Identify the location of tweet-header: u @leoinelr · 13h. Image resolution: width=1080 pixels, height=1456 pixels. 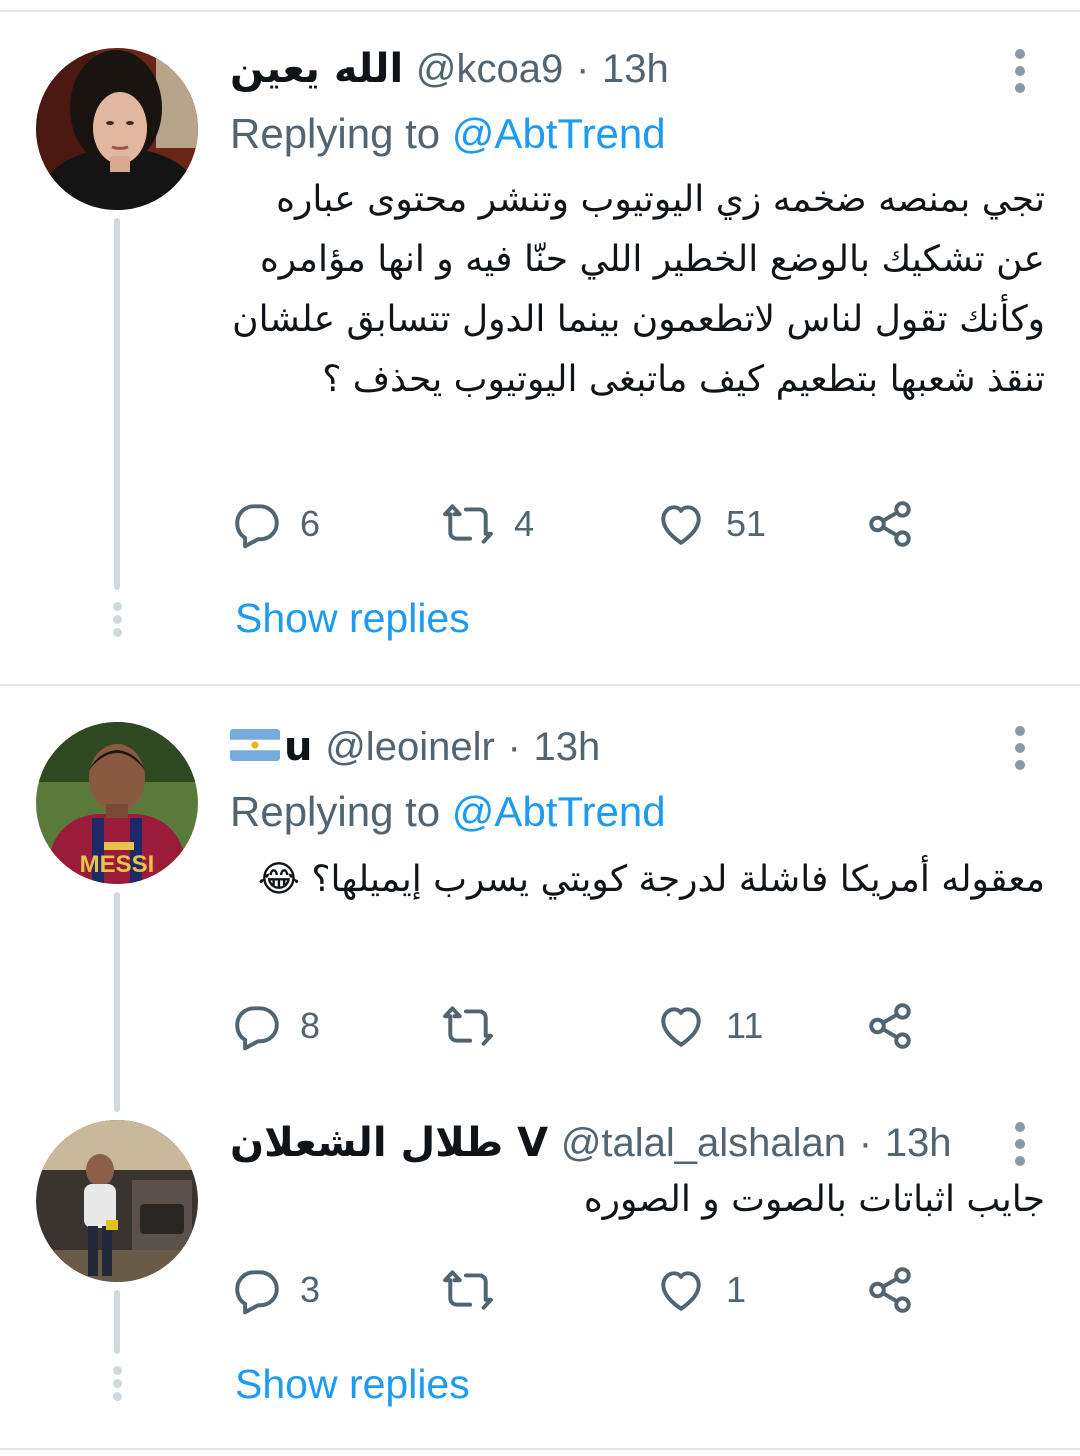
(415, 747).